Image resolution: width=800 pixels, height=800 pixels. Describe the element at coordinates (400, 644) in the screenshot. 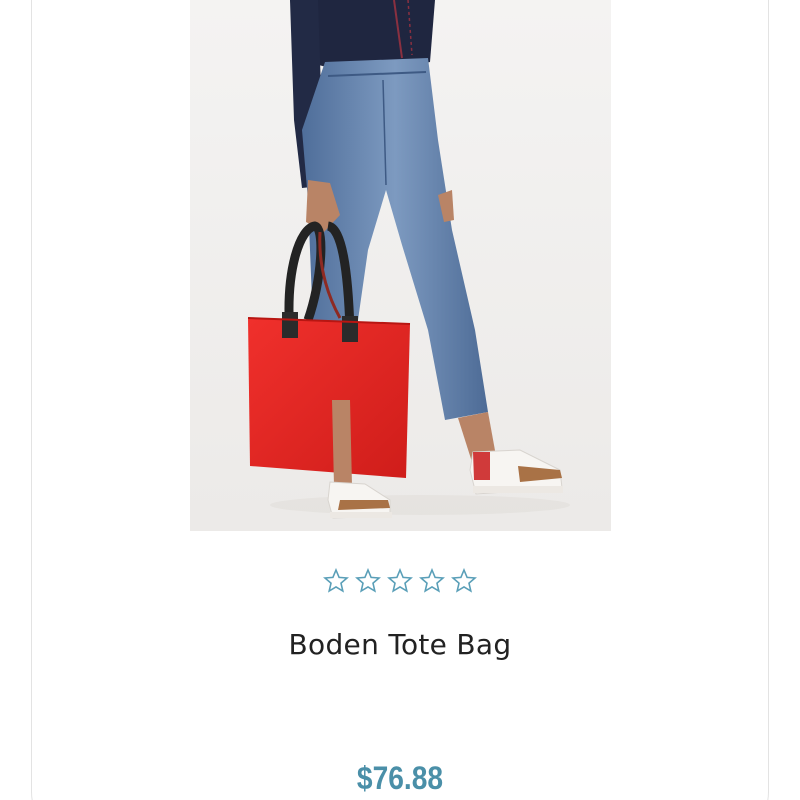

I see `product-title: Boden Tote Bag` at that location.